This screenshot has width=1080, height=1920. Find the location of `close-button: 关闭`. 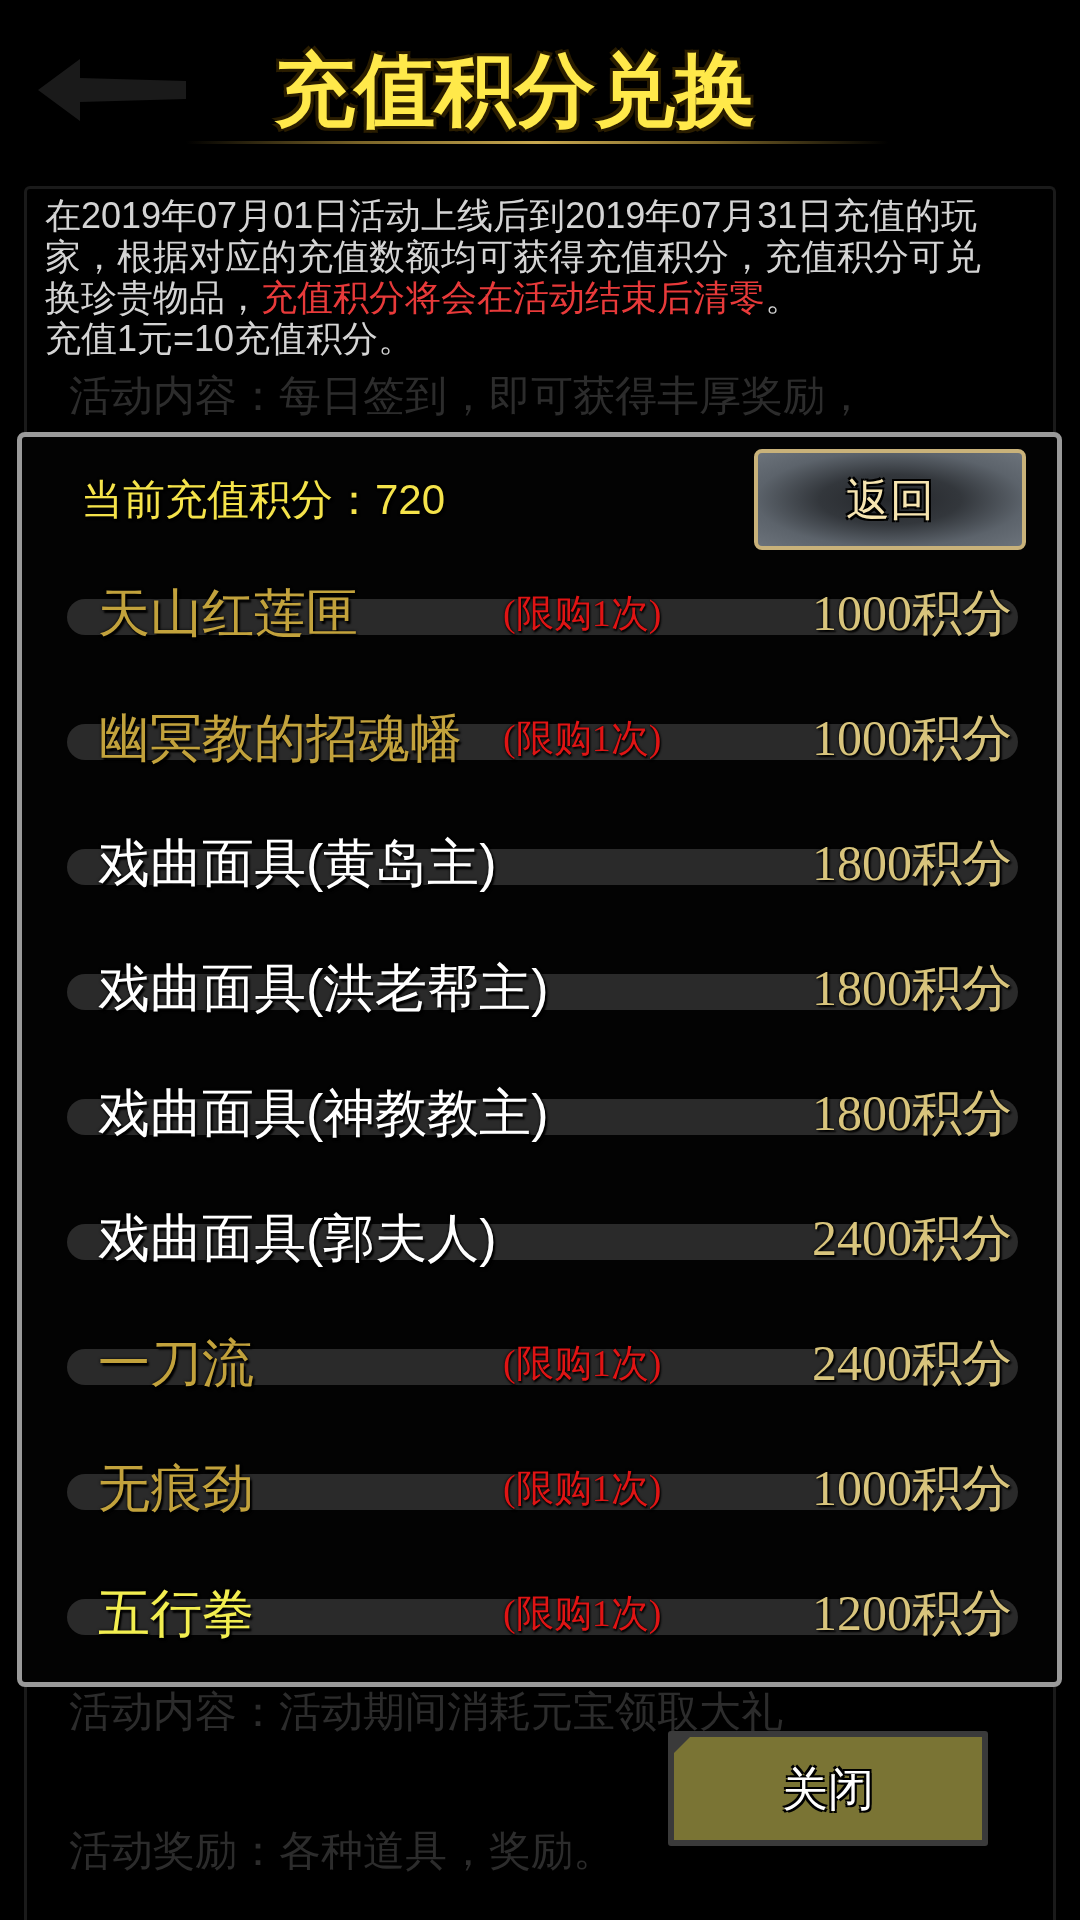

close-button: 关闭 is located at coordinates (828, 1788).